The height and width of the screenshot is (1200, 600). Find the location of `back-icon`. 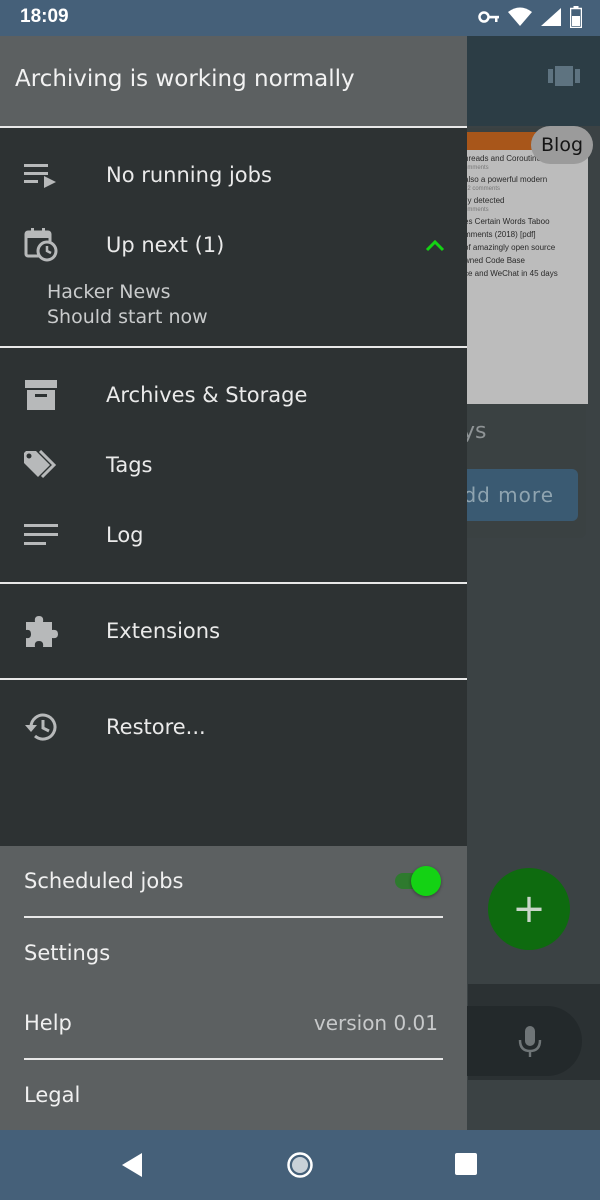

back-icon is located at coordinates (132, 1165).